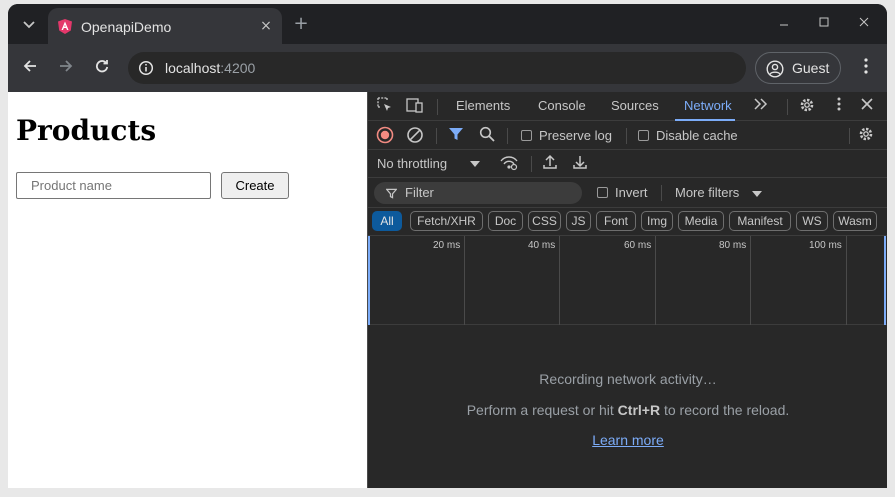 The height and width of the screenshot is (497, 895). Describe the element at coordinates (707, 192) in the screenshot. I see `more-filters-button: More filters` at that location.